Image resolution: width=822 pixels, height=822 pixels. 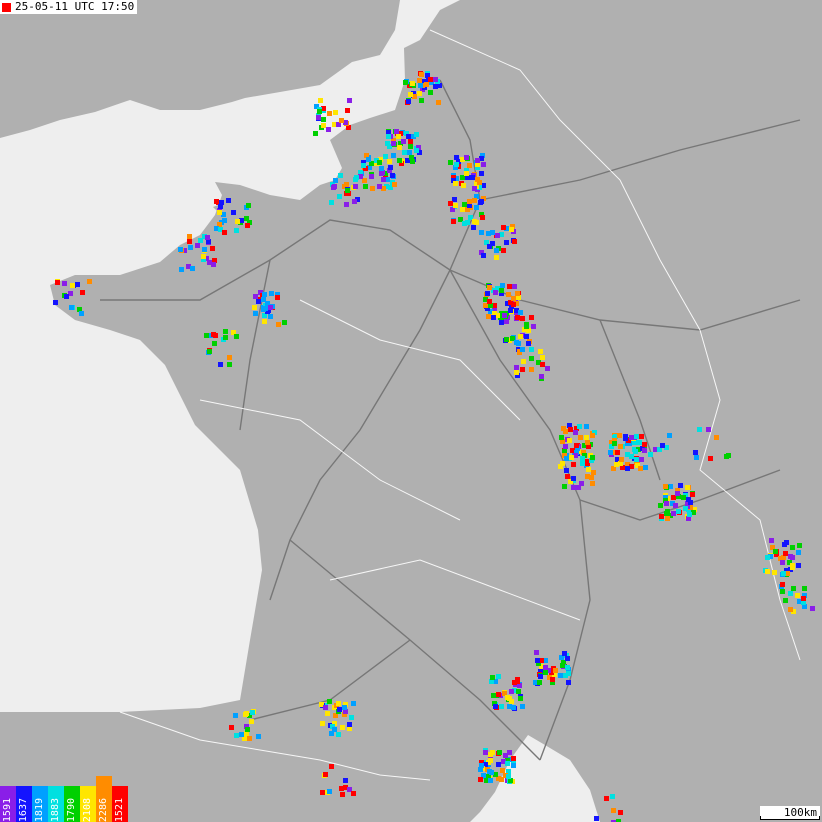 I want to click on scale-bar-line, so click(x=790, y=818).